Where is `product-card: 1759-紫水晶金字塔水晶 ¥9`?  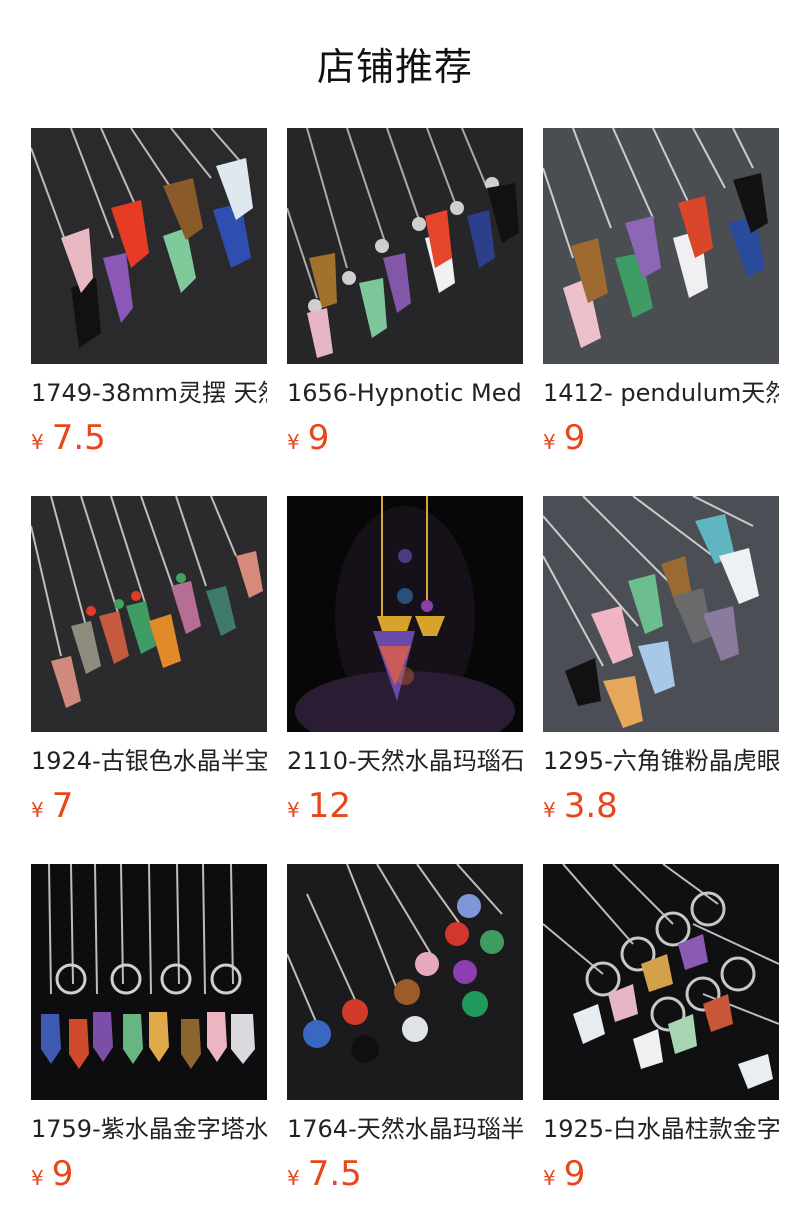 product-card: 1759-紫水晶金字塔水晶 ¥9 is located at coordinates (149, 1029).